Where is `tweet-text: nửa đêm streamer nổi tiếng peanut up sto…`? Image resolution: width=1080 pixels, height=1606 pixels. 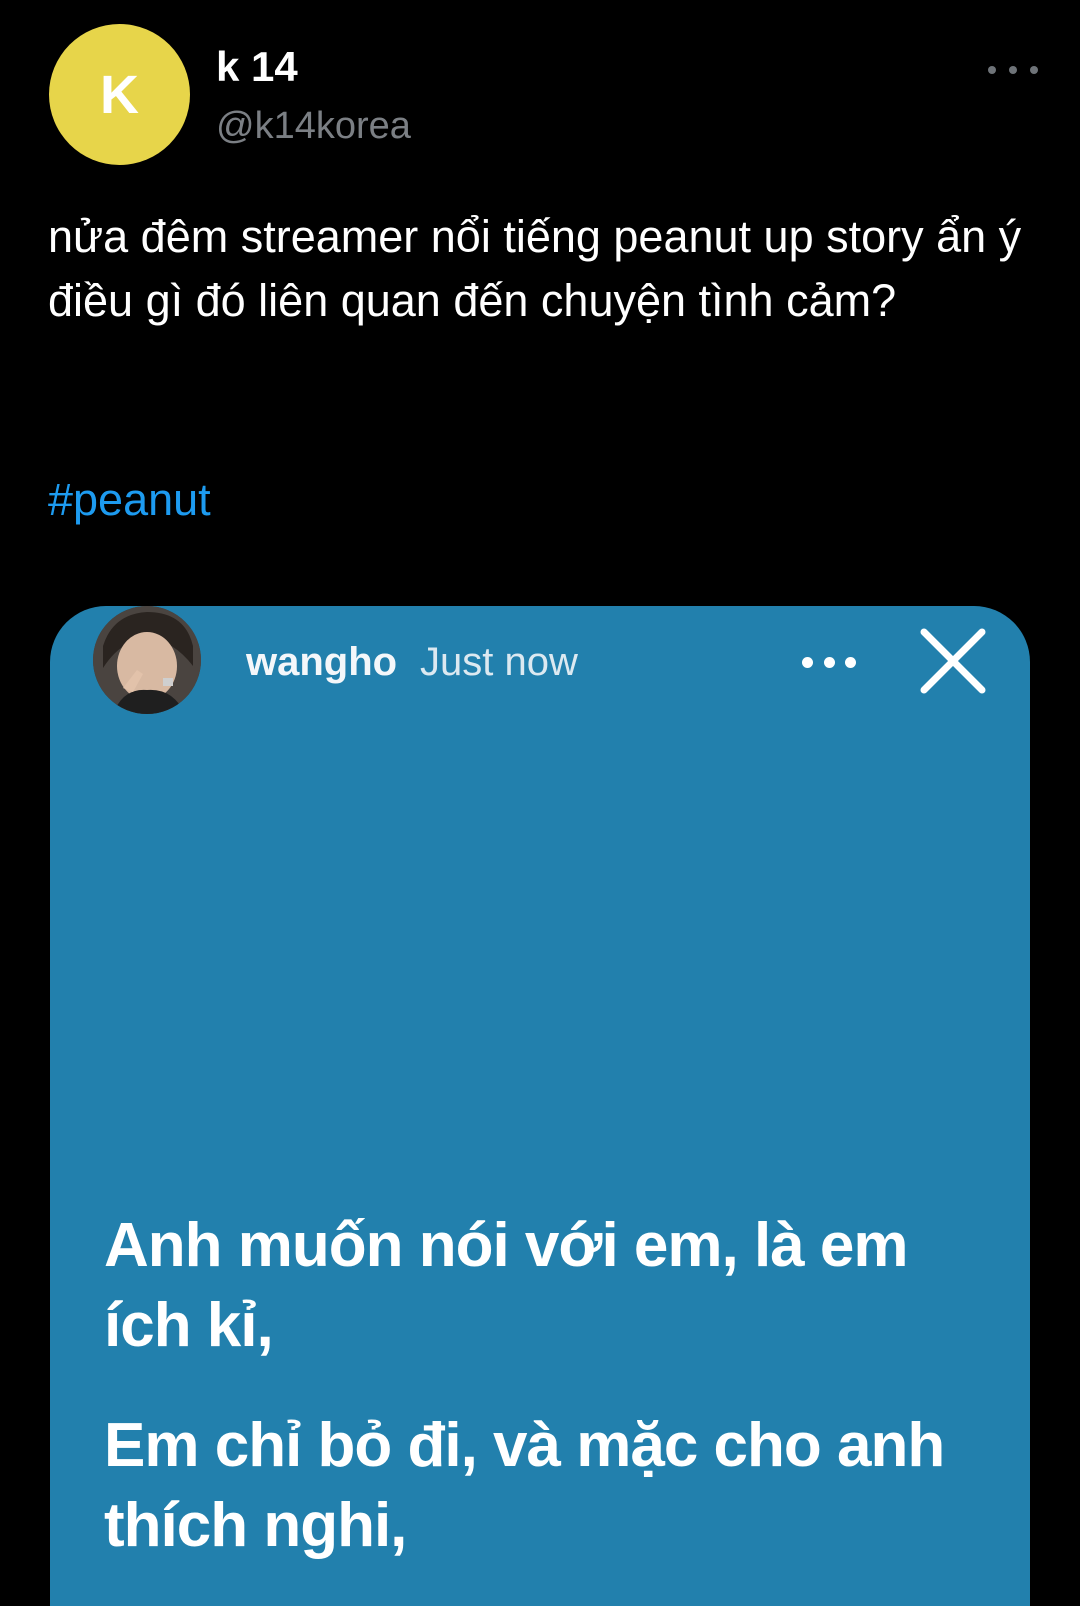
tweet-text: nửa đêm streamer nổi tiếng peanut up sto… is located at coordinates (535, 268).